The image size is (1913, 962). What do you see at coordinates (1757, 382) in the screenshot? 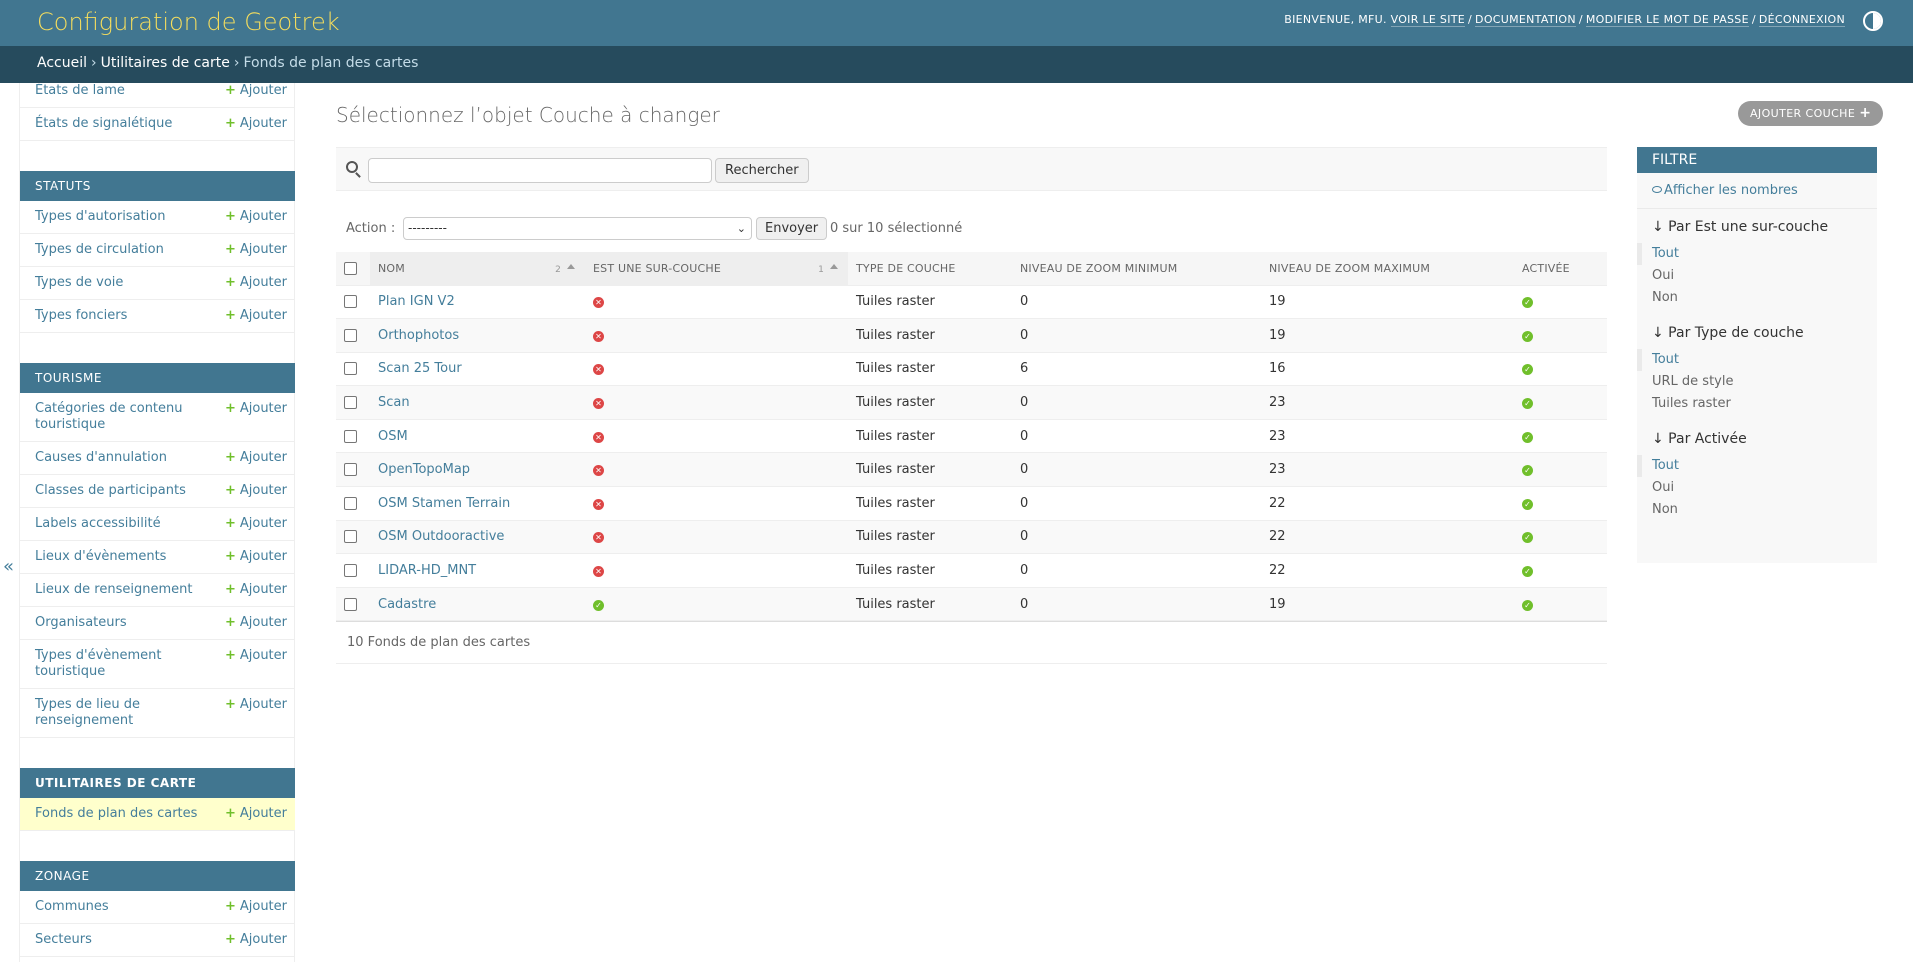
I see `filter-option: URL de style` at bounding box center [1757, 382].